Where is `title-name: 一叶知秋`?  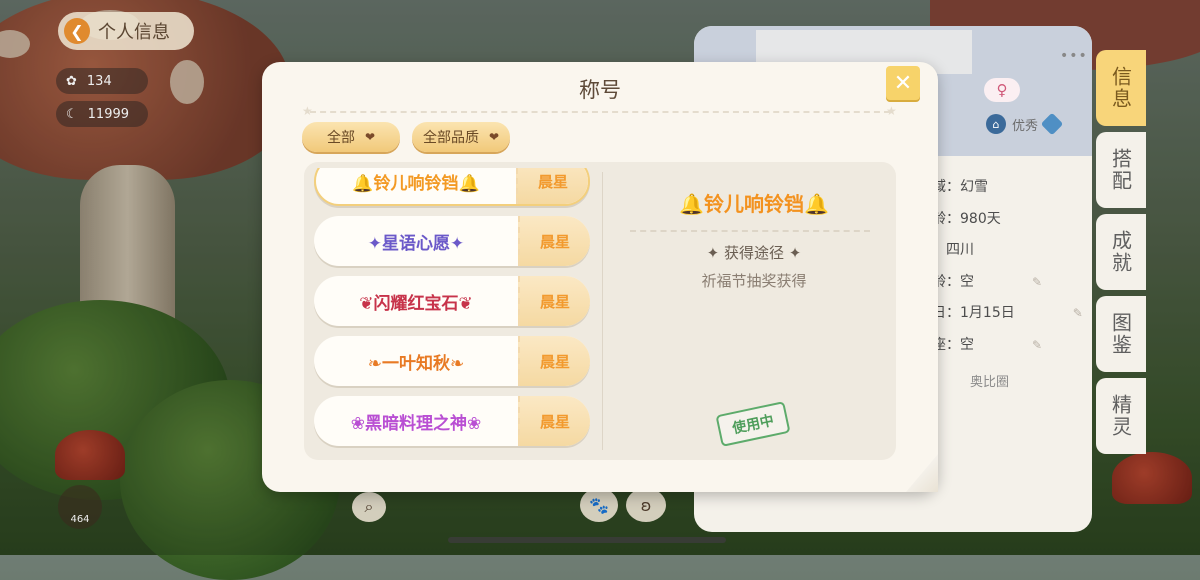 title-name: 一叶知秋 is located at coordinates (416, 363).